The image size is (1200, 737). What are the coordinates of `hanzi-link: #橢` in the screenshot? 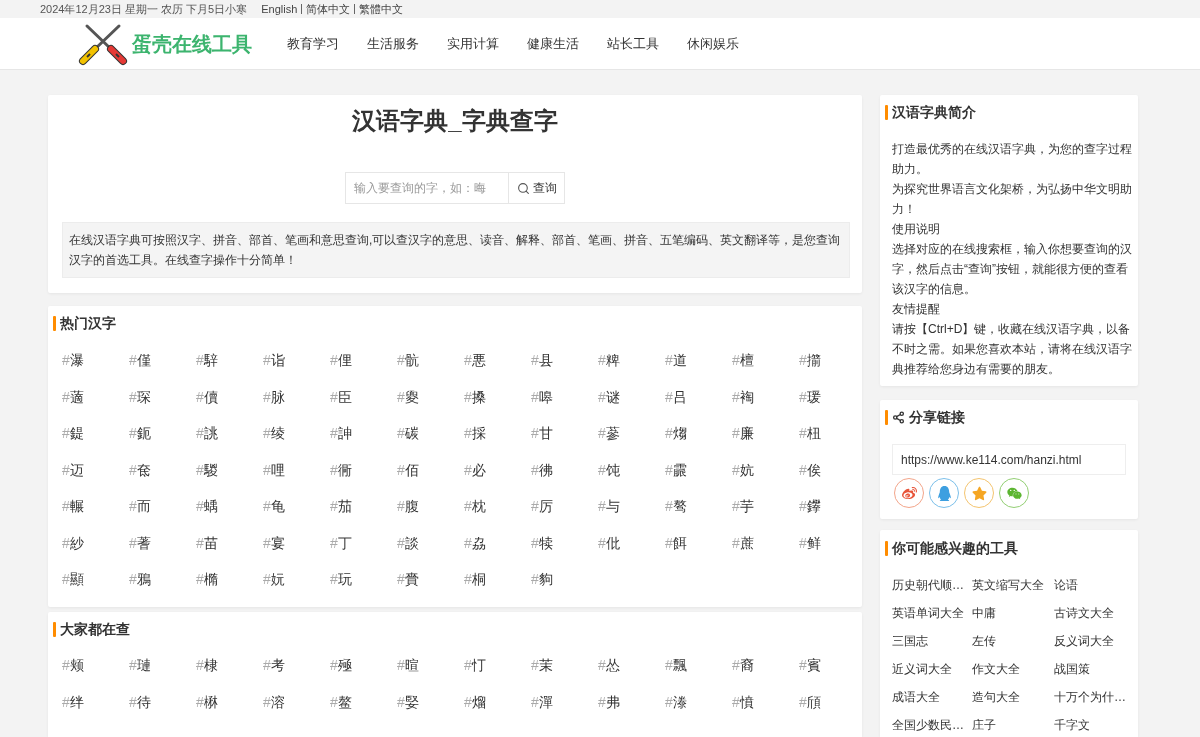 It's located at (207, 579).